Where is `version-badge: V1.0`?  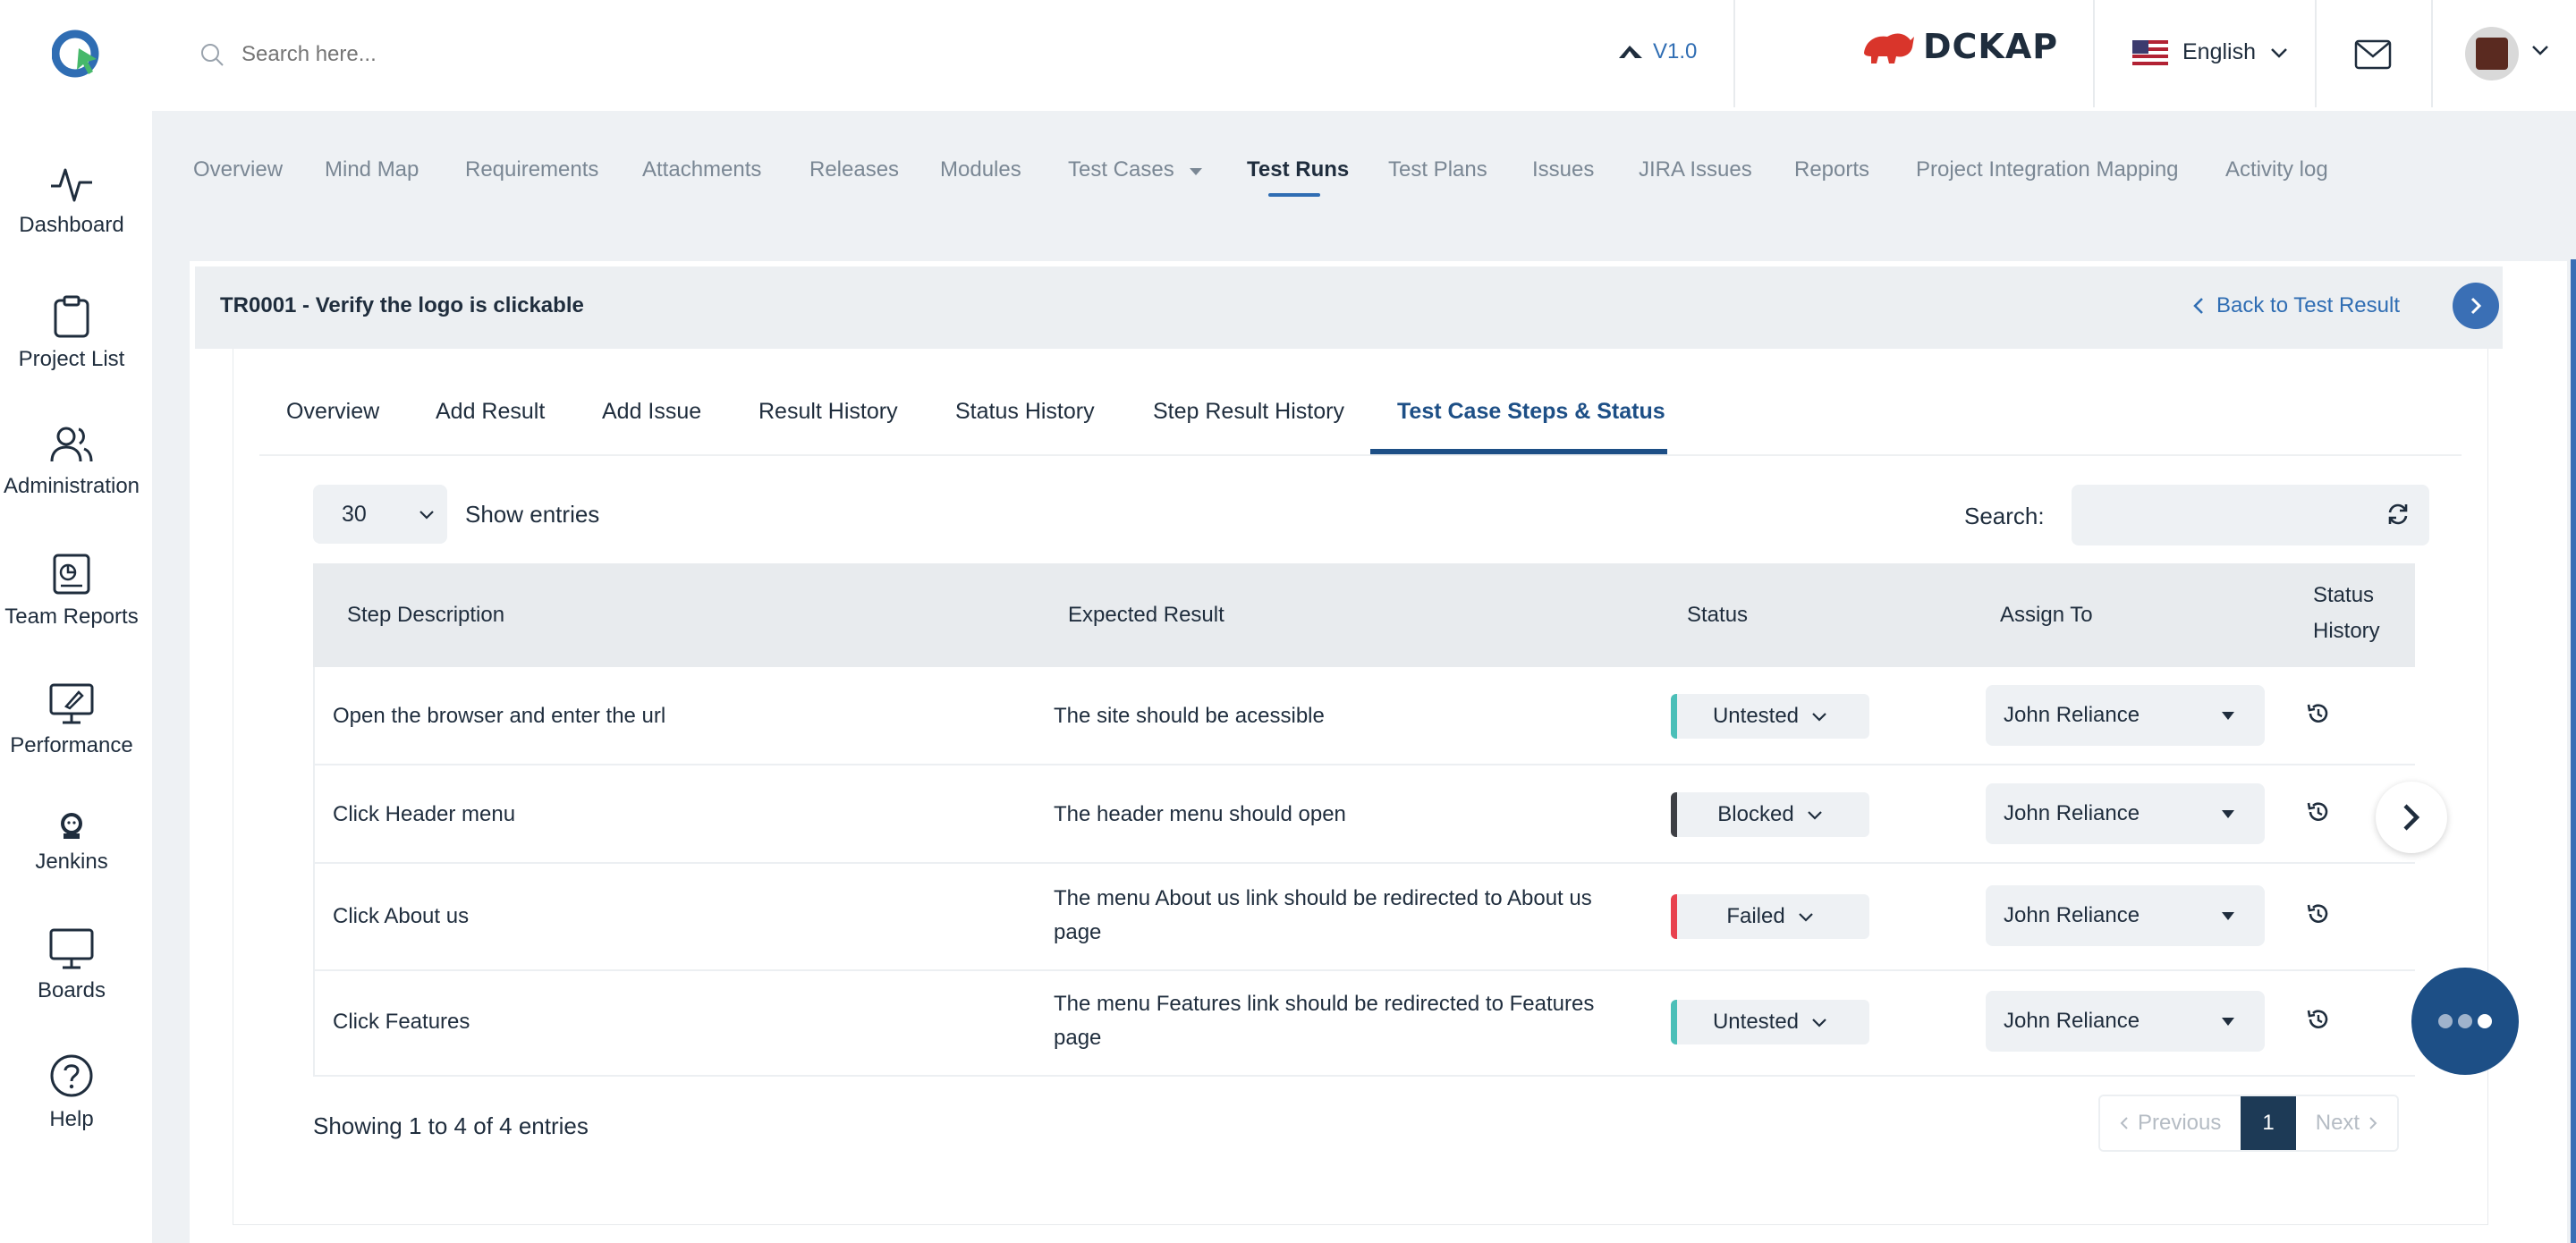 version-badge: V1.0 is located at coordinates (1657, 51).